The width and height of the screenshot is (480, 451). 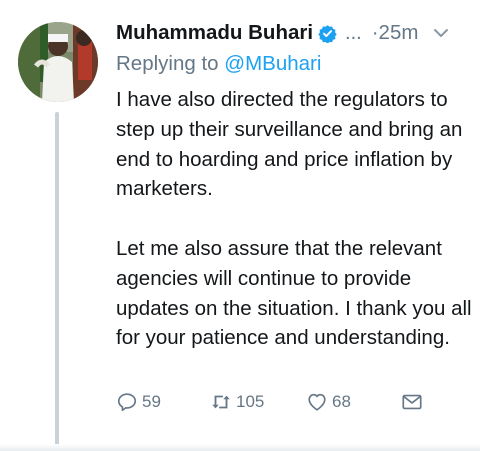 I want to click on tweet-header: Muhammadu Buhari ... ·25m, so click(x=294, y=33).